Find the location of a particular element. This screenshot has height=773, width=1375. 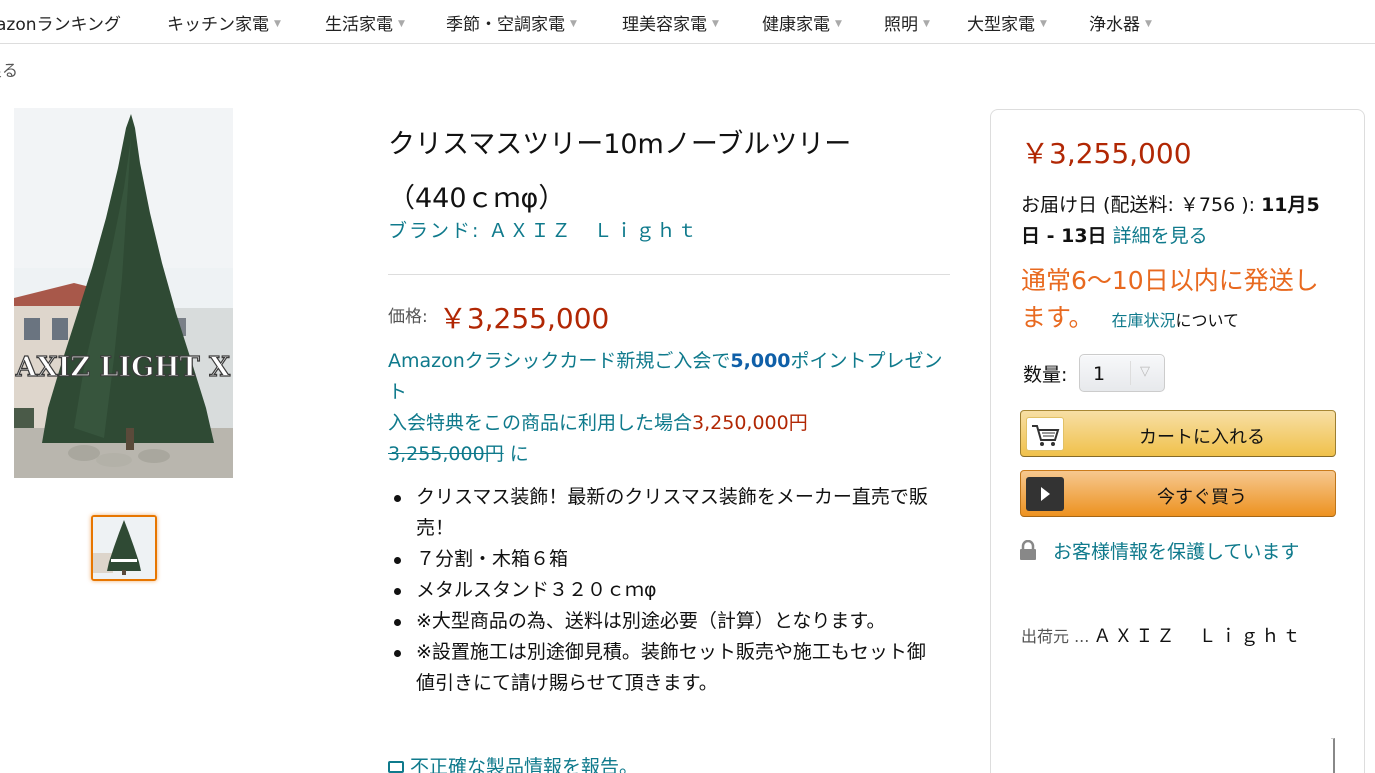

play-icon is located at coordinates (1045, 494).